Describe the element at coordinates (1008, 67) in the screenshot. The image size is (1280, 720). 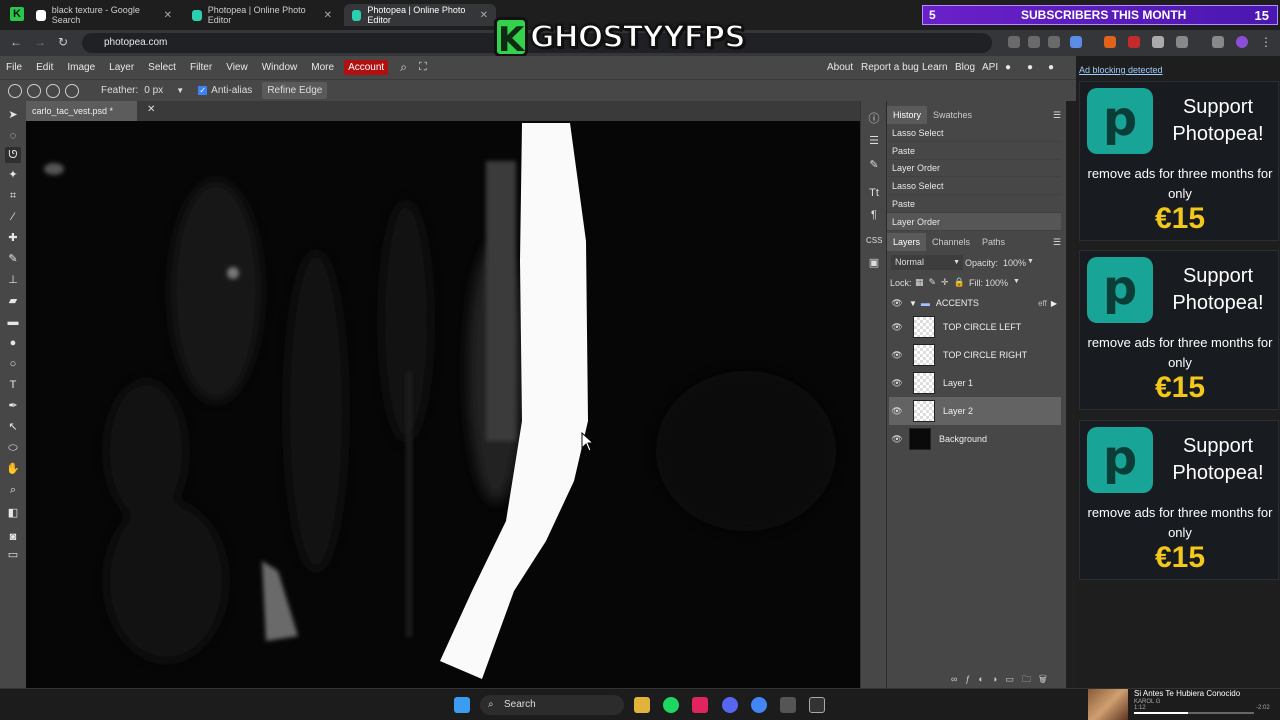
I see `reddit-icon: ●` at that location.